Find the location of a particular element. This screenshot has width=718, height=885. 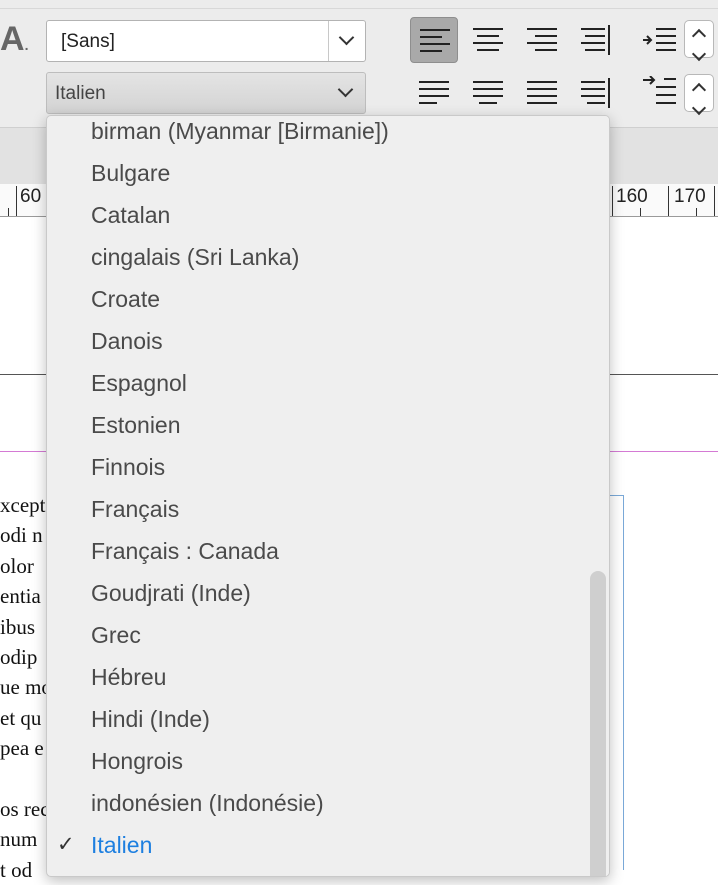

character-mode-letter: A is located at coordinates (12, 39).